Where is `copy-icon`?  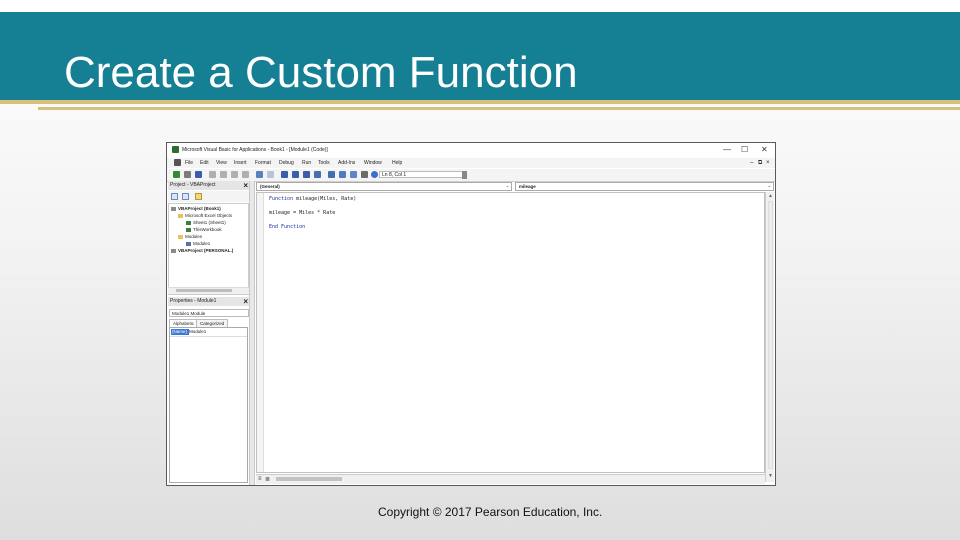 copy-icon is located at coordinates (223, 174).